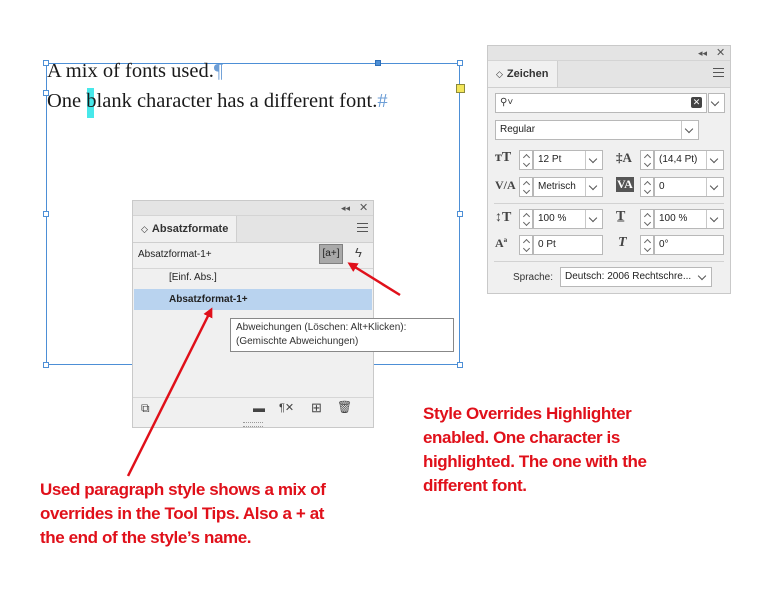  I want to click on tab-absatzformate: ◇ Absatzformate, so click(185, 229).